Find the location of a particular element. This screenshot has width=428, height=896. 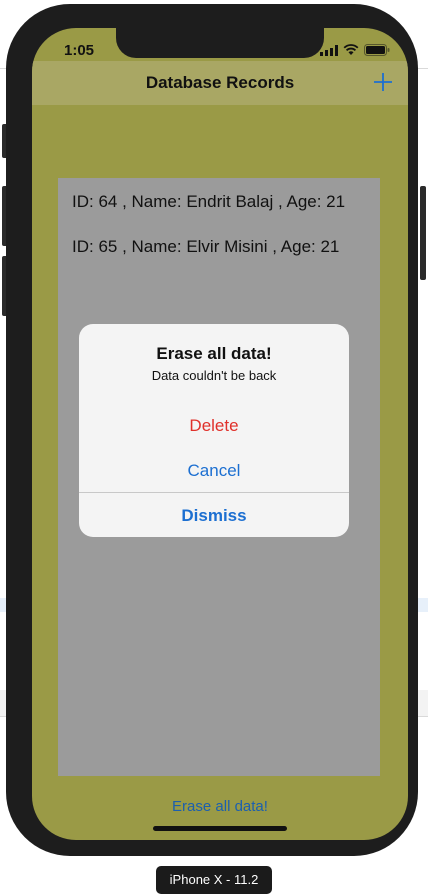

alert-title: Erase all data! is located at coordinates (214, 353).